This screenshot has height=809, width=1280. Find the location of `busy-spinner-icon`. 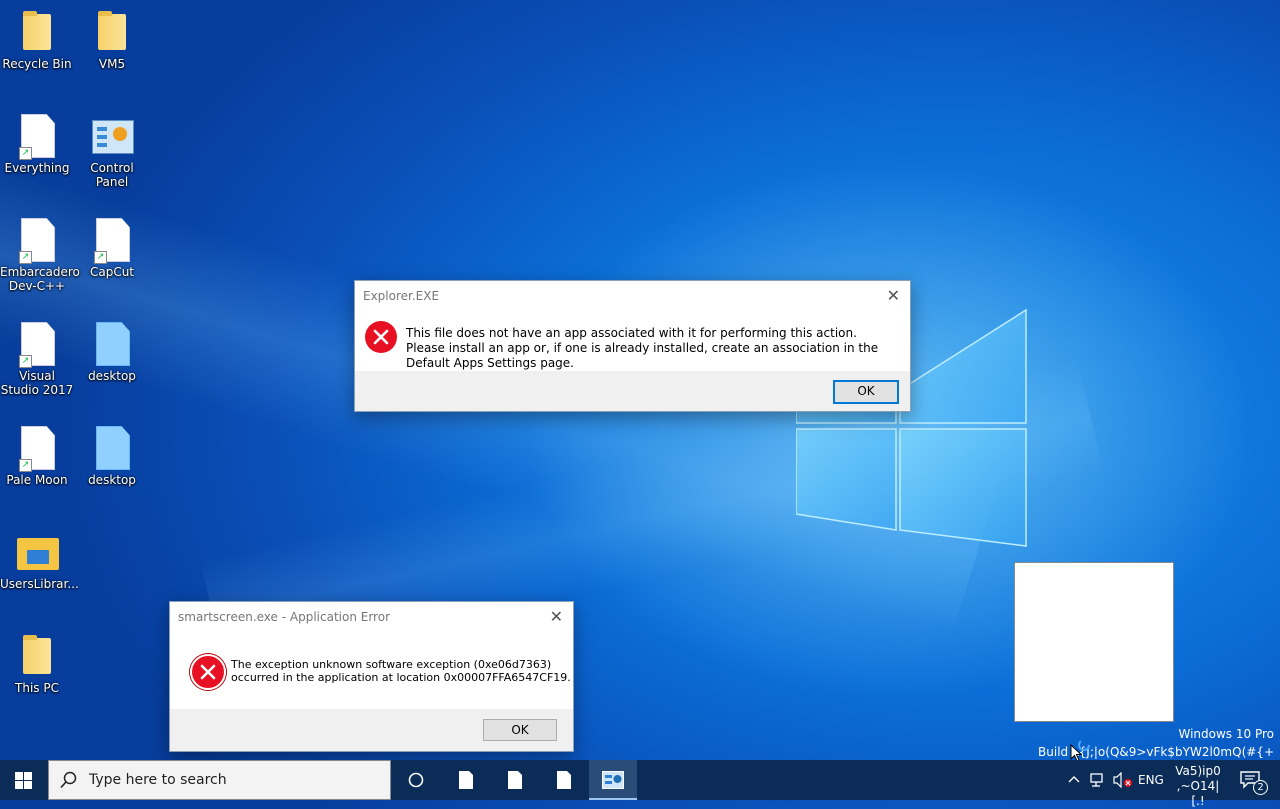

busy-spinner-icon is located at coordinates (1084, 745).